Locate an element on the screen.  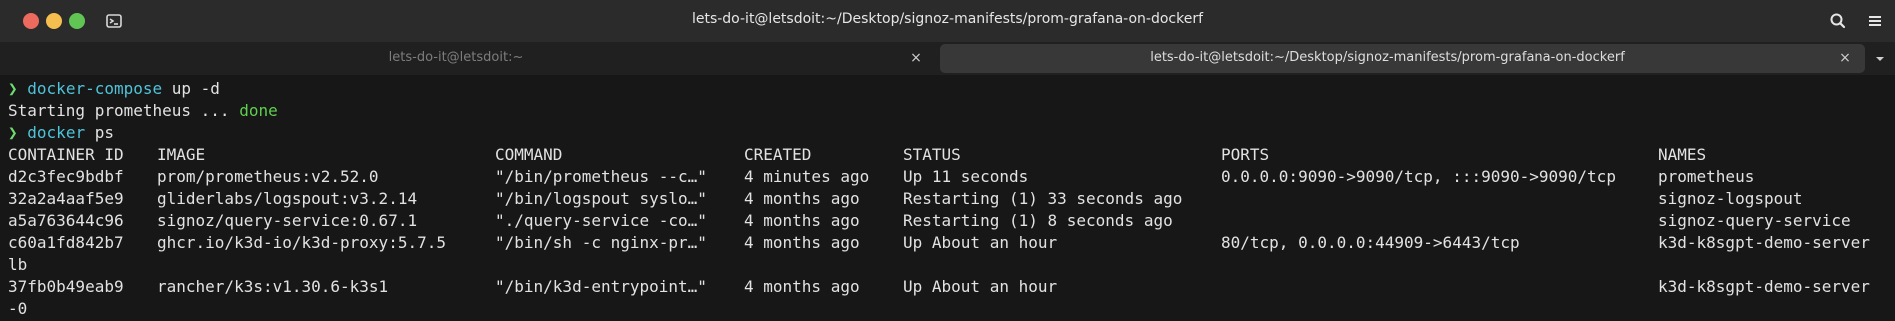
done-status: done is located at coordinates (258, 110).